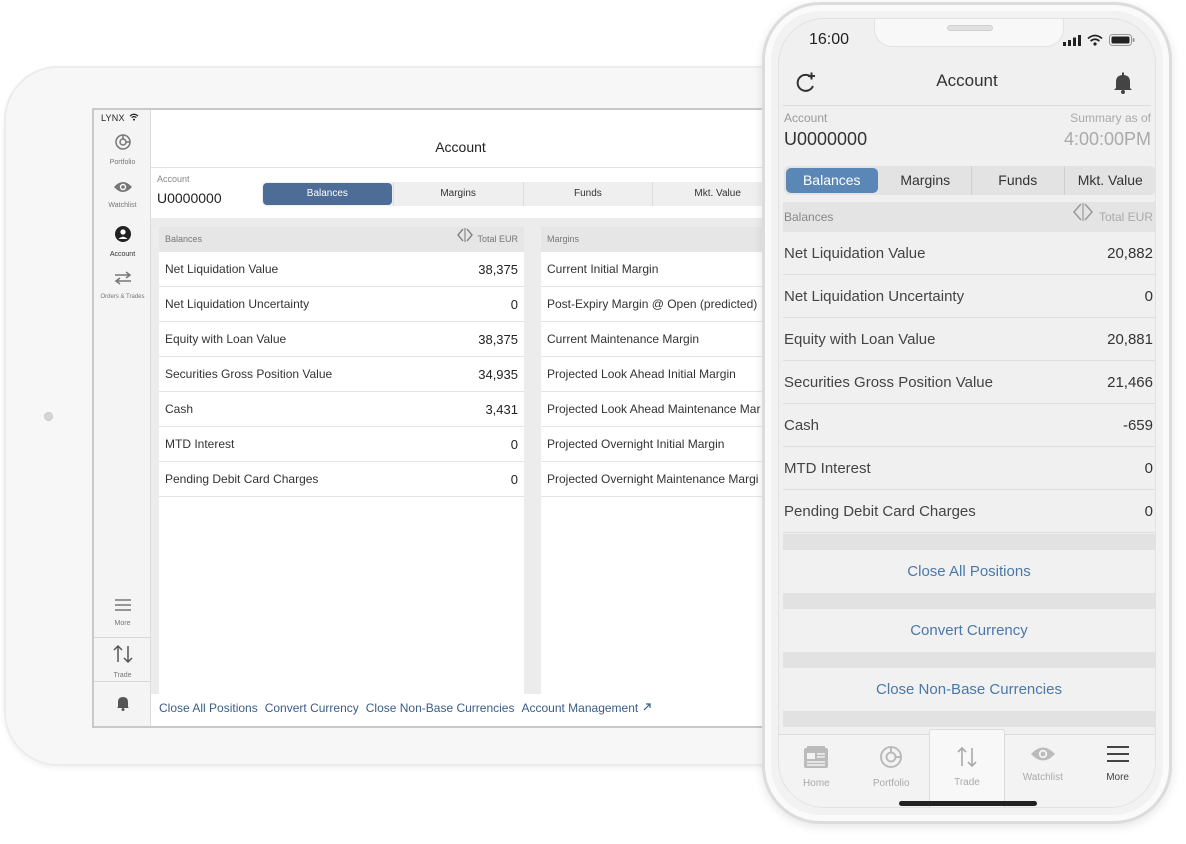  What do you see at coordinates (1042, 771) in the screenshot?
I see `tab-watchlist: Watchlist` at bounding box center [1042, 771].